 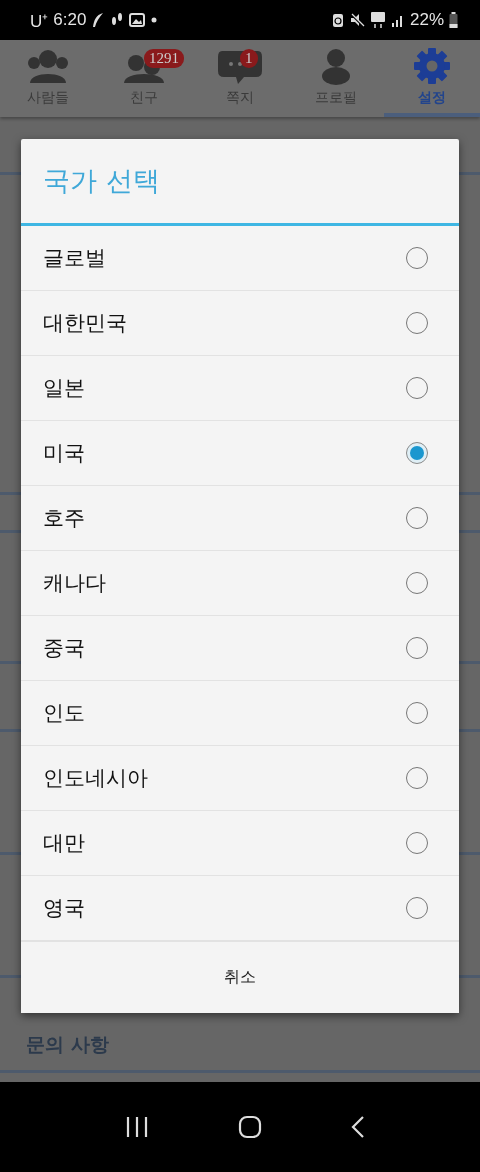 What do you see at coordinates (154, 20) in the screenshot?
I see `dot-icon` at bounding box center [154, 20].